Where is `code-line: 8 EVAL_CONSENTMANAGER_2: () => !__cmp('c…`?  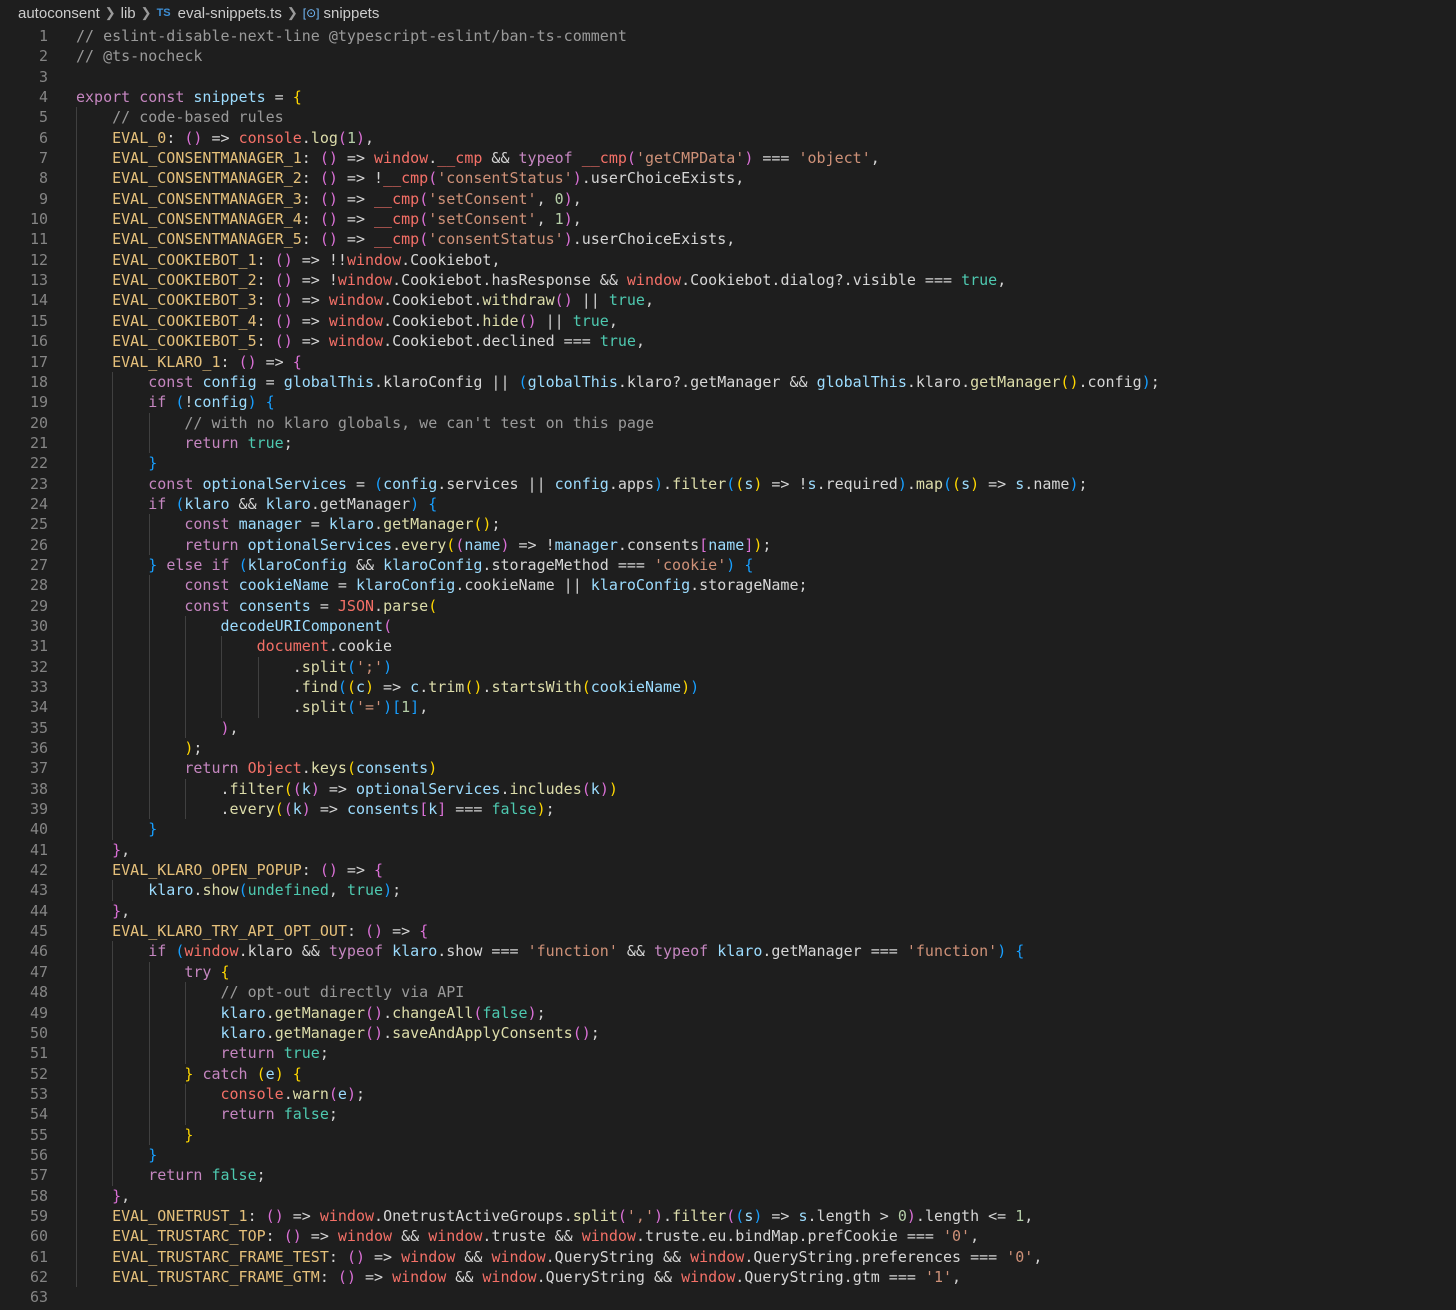 code-line: 8 EVAL_CONSENTMANAGER_2: () => !__cmp('c… is located at coordinates (728, 178).